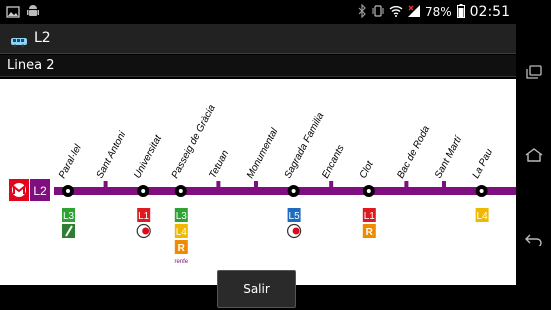 This screenshot has width=551, height=310. I want to click on line-subtitle: Linea 2, so click(31, 65).